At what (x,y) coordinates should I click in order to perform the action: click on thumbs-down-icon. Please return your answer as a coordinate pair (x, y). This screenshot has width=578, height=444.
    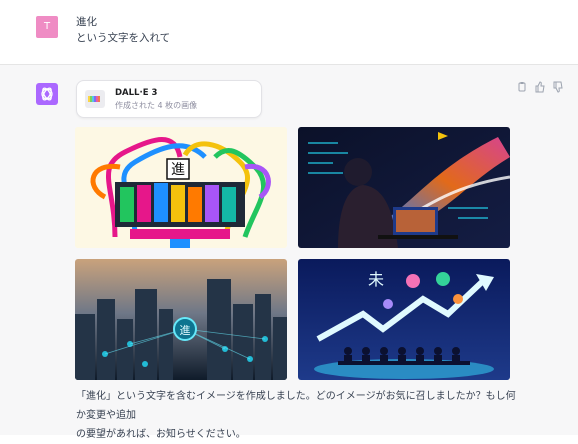
    Looking at the image, I should click on (558, 87).